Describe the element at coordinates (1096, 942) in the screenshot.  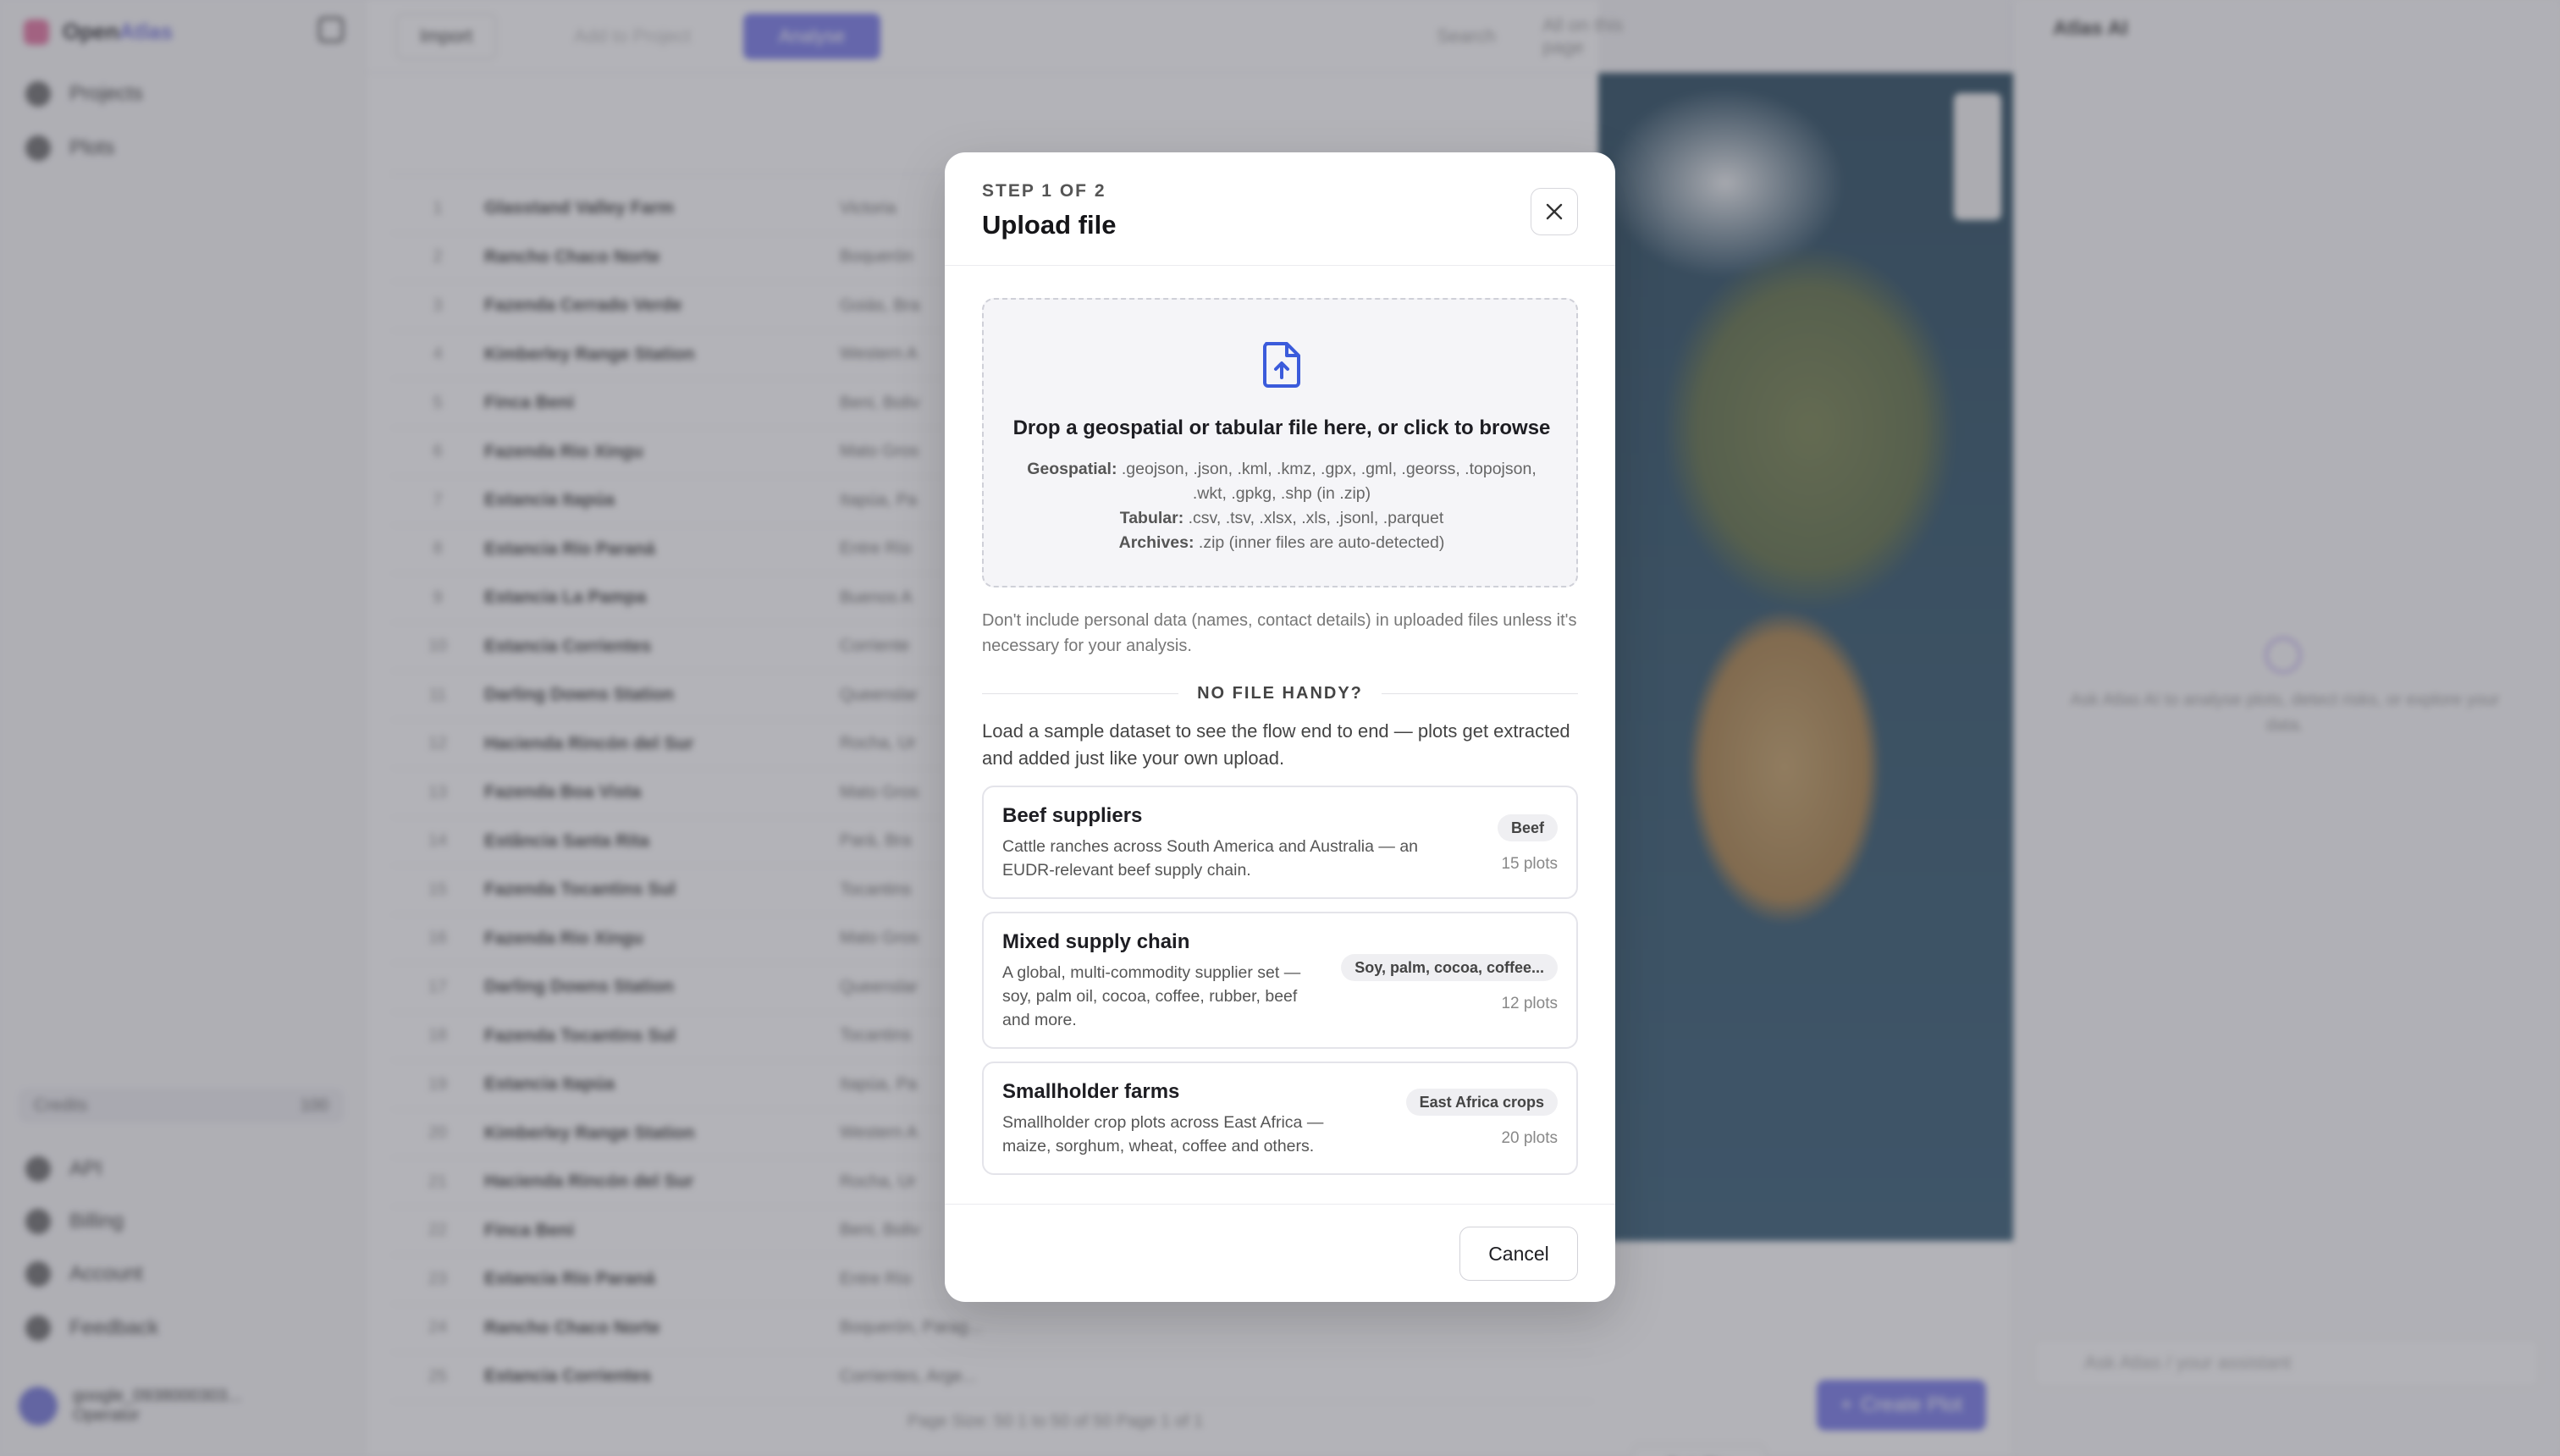
I see `sample-name: Mixed supply chain` at that location.